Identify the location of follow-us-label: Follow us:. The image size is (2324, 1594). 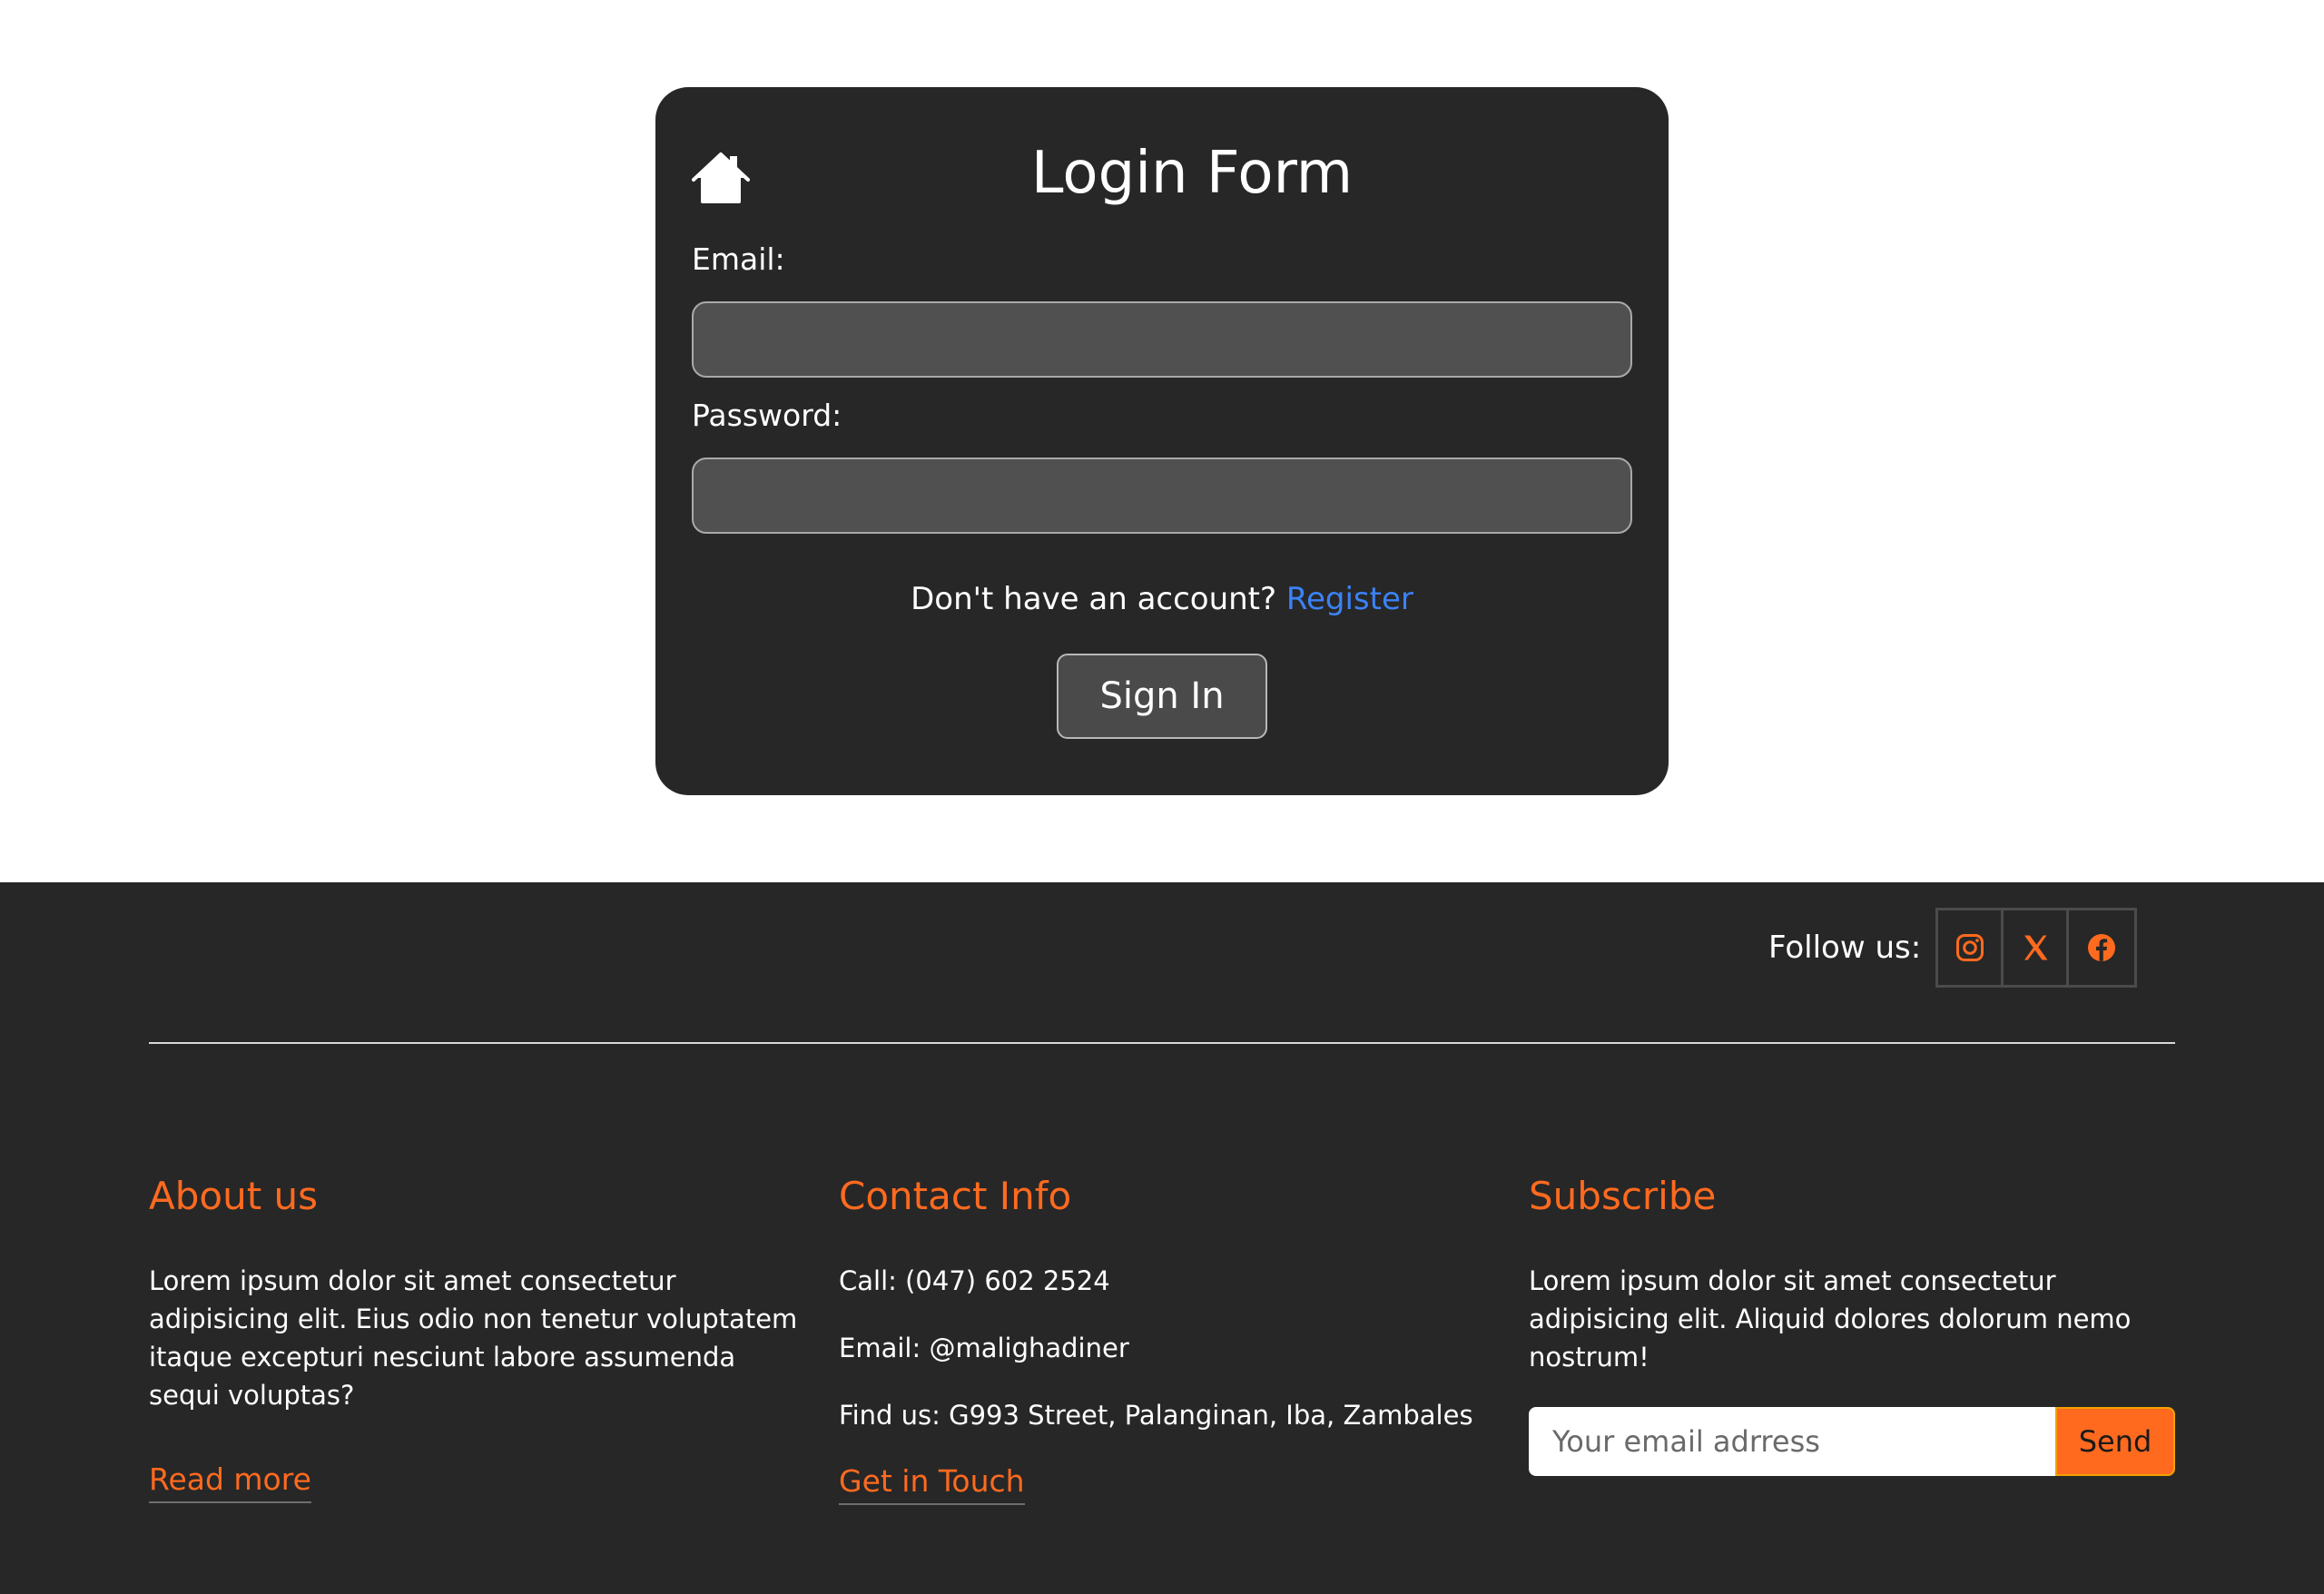
(1845, 948).